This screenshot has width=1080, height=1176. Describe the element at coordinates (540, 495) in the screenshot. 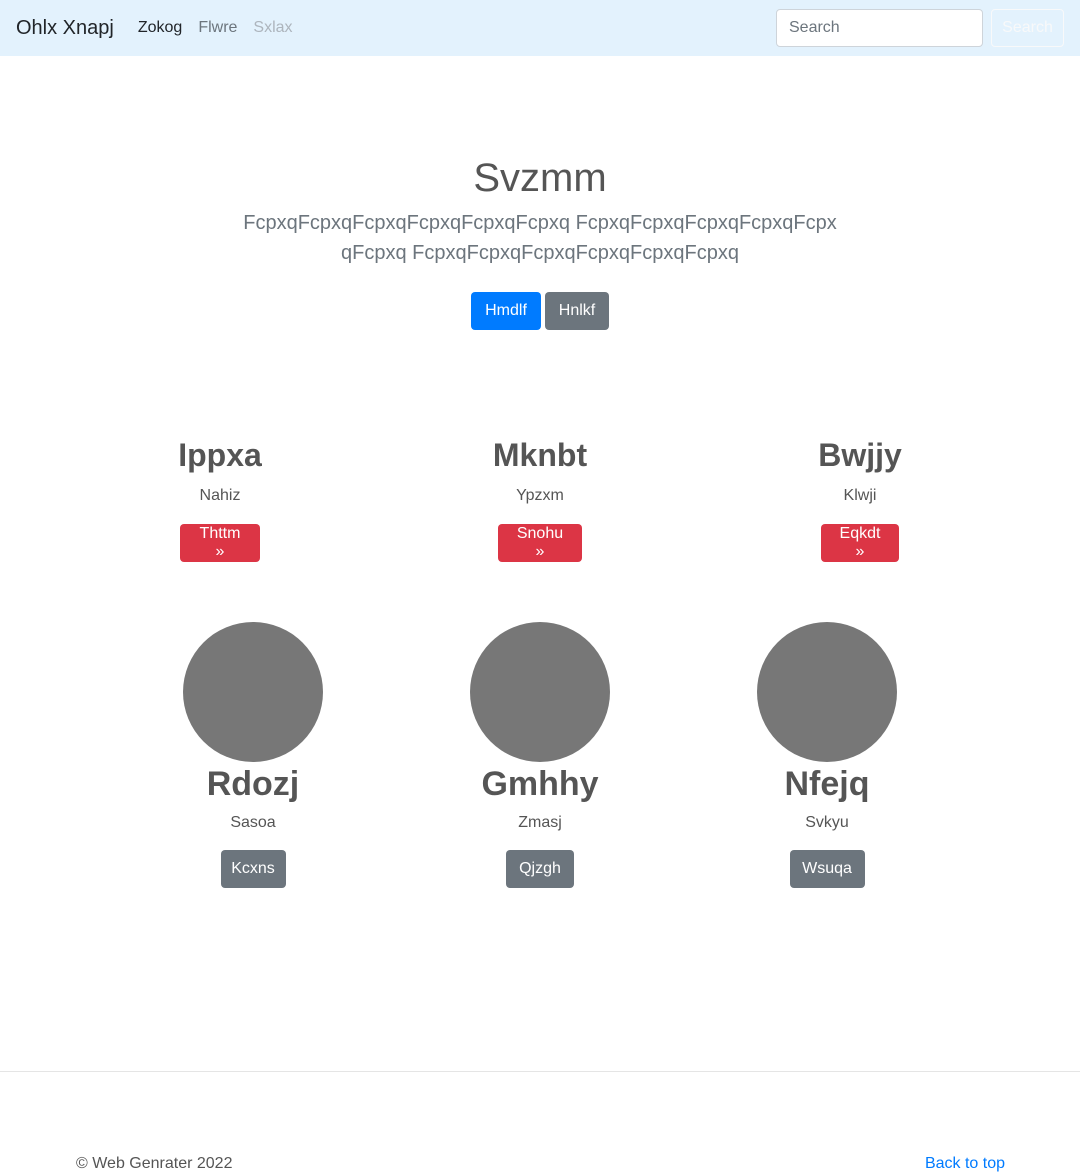

I see `feature-text: Ypzxm` at that location.